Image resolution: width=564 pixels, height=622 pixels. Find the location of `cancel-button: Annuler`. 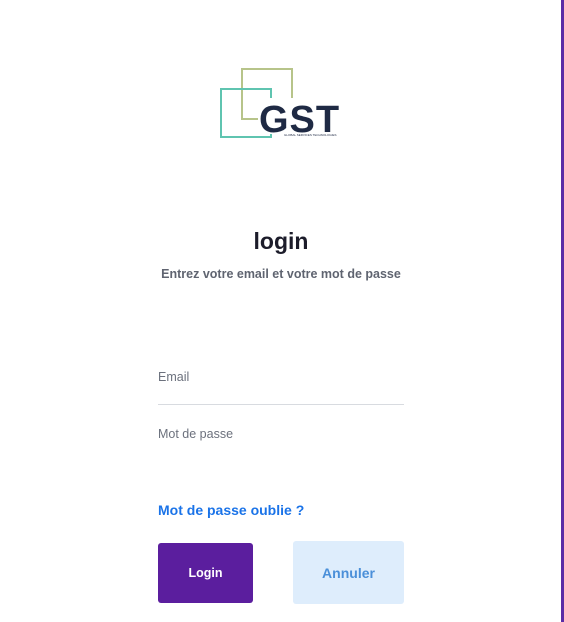

cancel-button: Annuler is located at coordinates (348, 572).